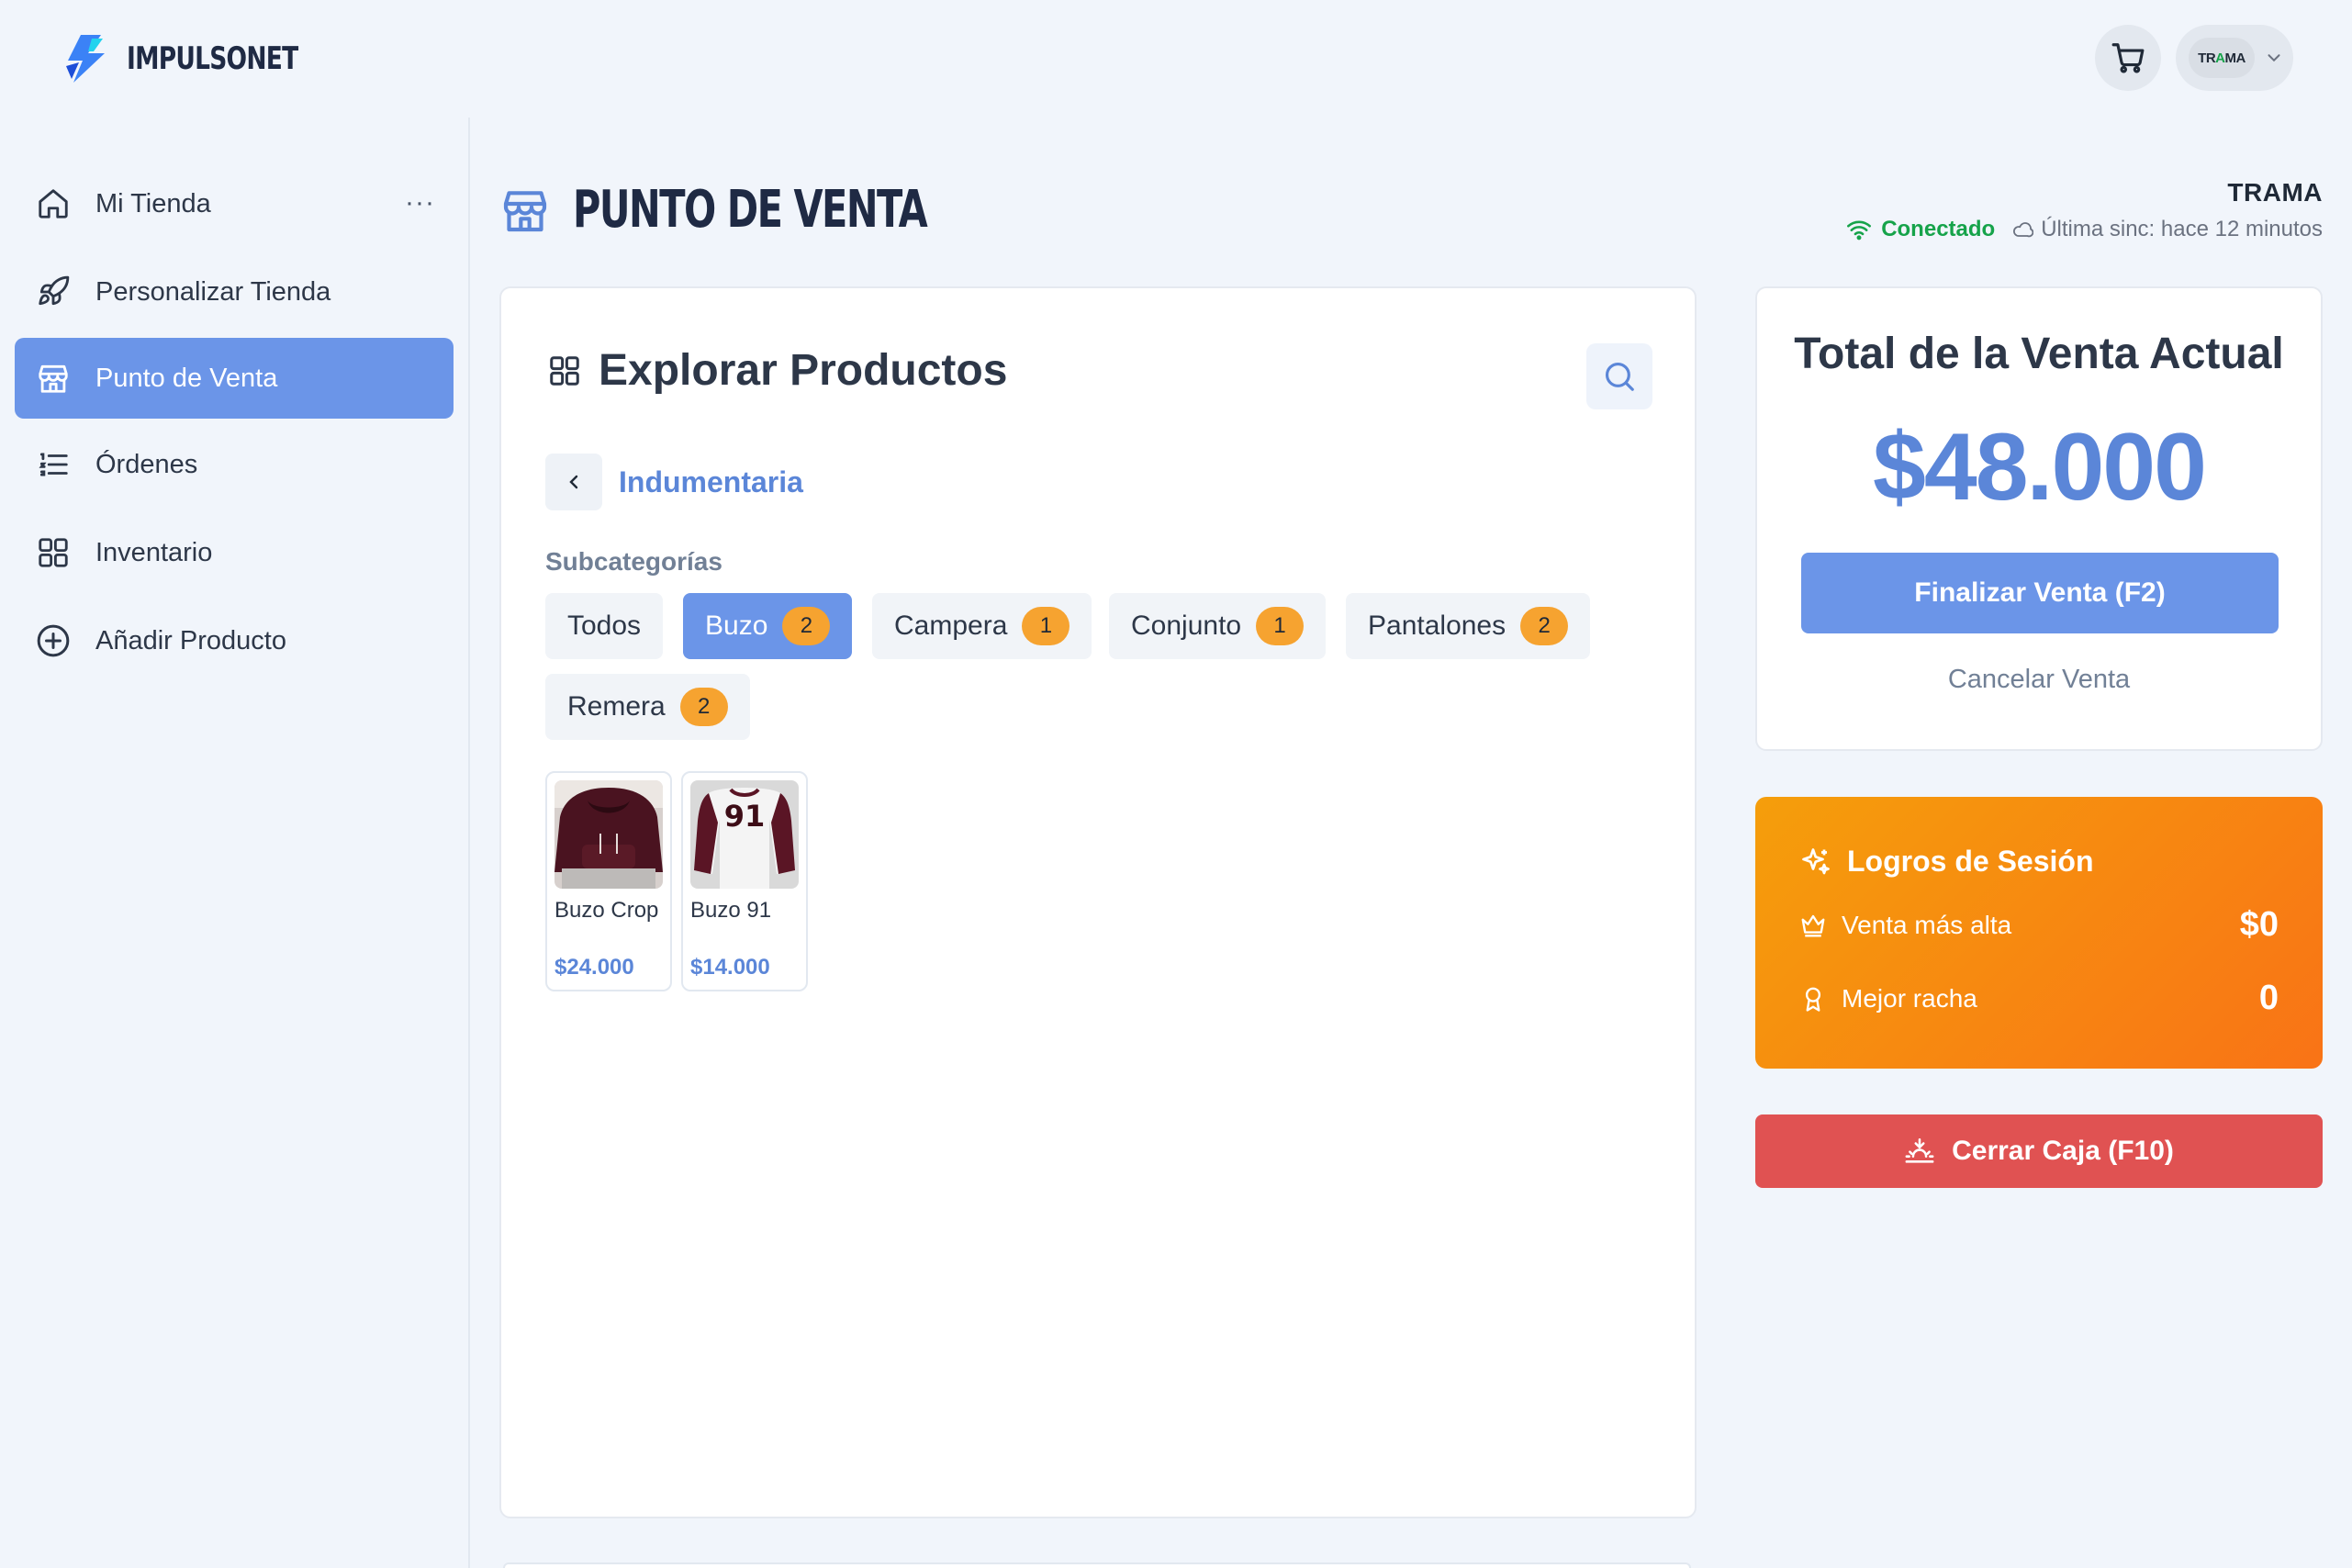 This screenshot has width=2352, height=1568. I want to click on subcategories-label: Subcategorías, so click(633, 561).